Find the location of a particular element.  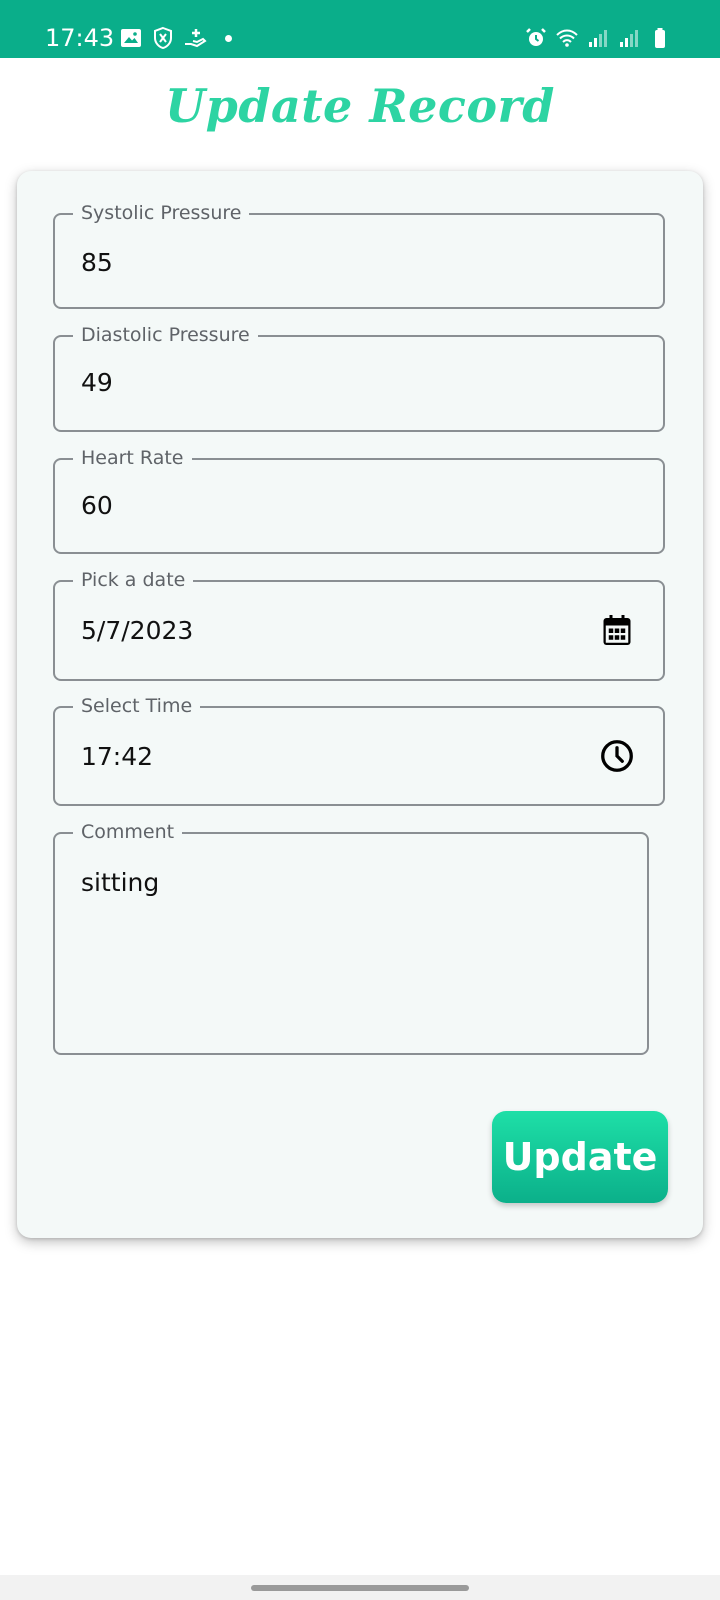

notification-dot is located at coordinates (228, 38).